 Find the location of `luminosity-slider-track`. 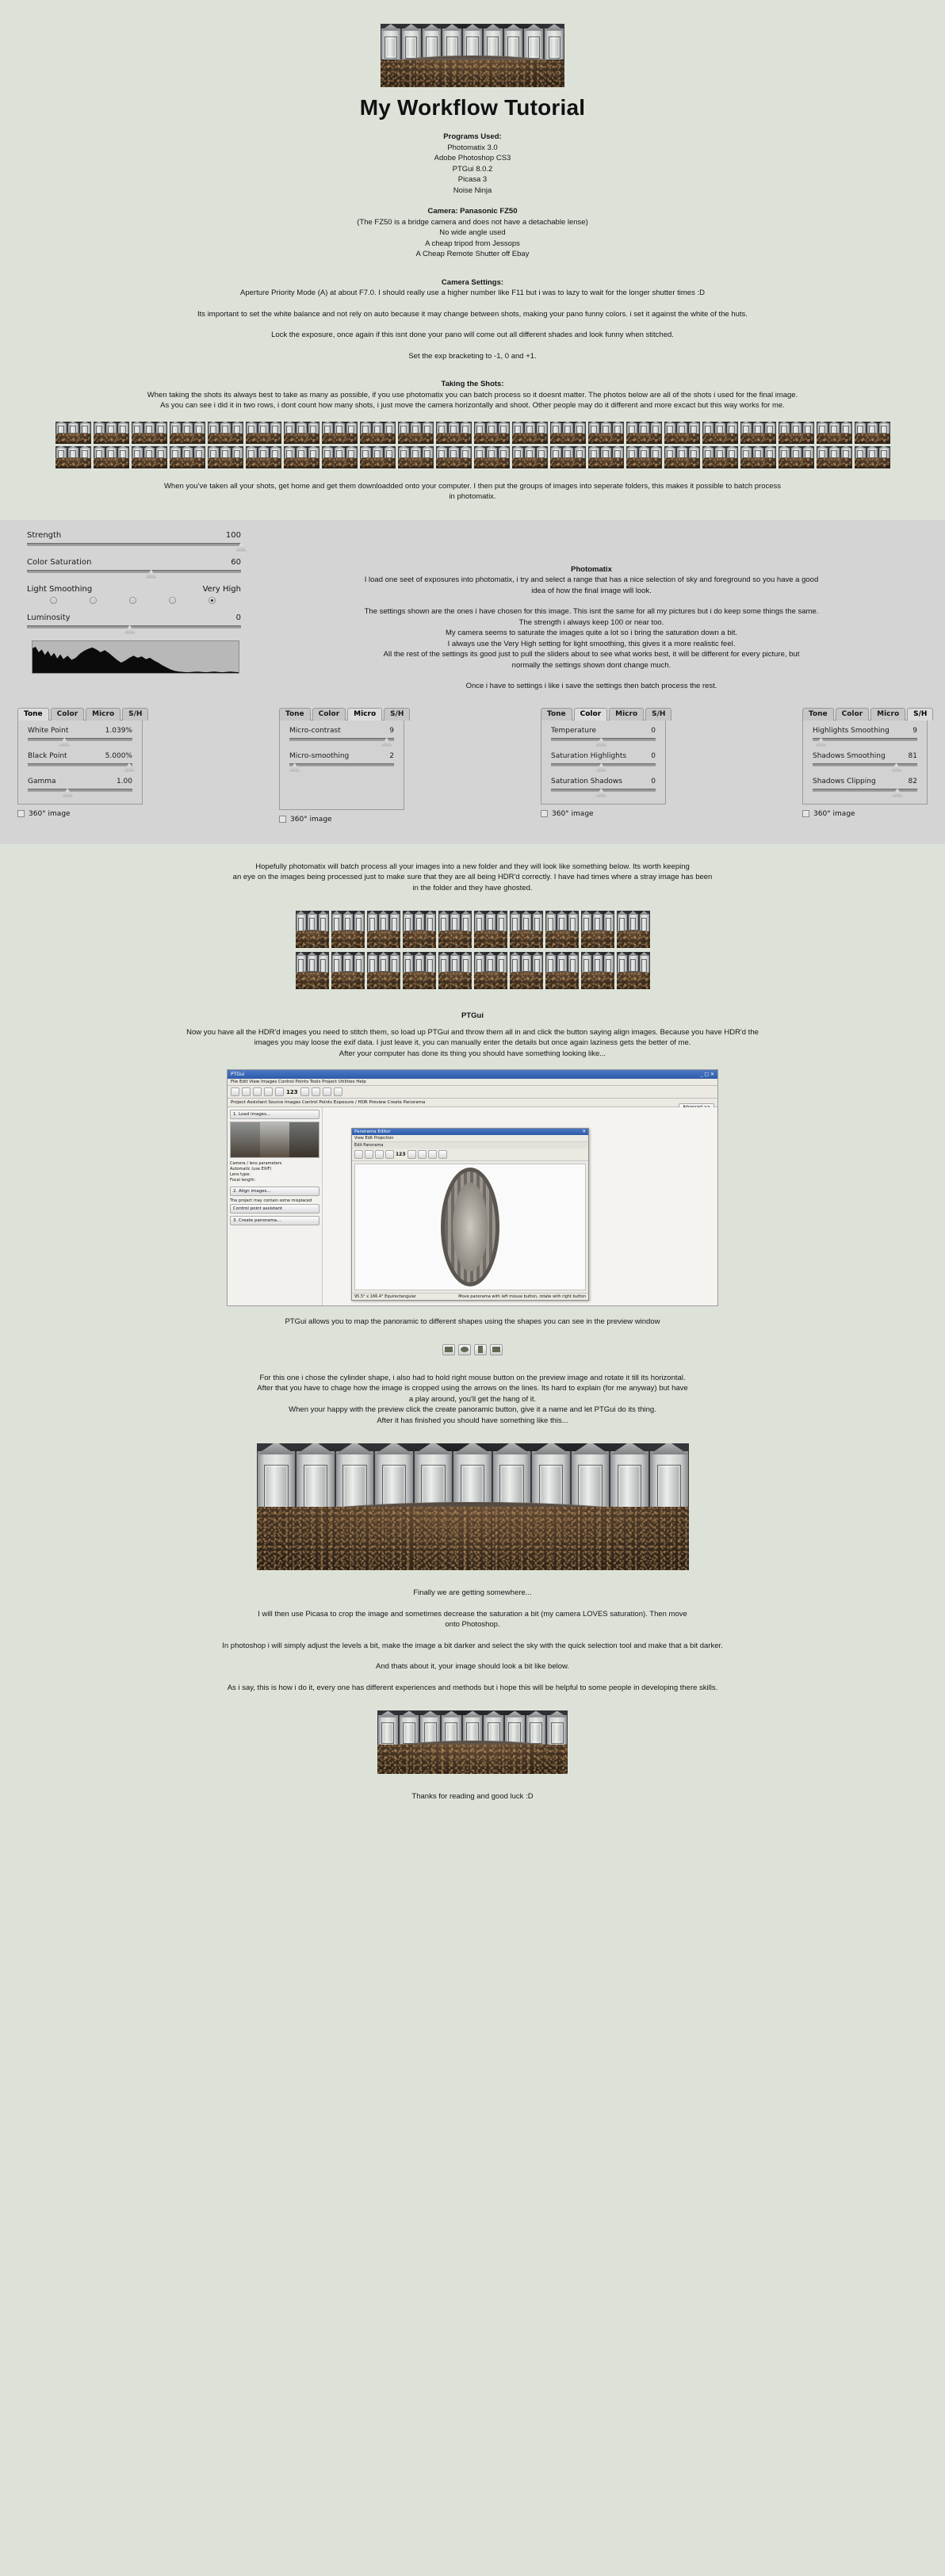

luminosity-slider-track is located at coordinates (134, 629).